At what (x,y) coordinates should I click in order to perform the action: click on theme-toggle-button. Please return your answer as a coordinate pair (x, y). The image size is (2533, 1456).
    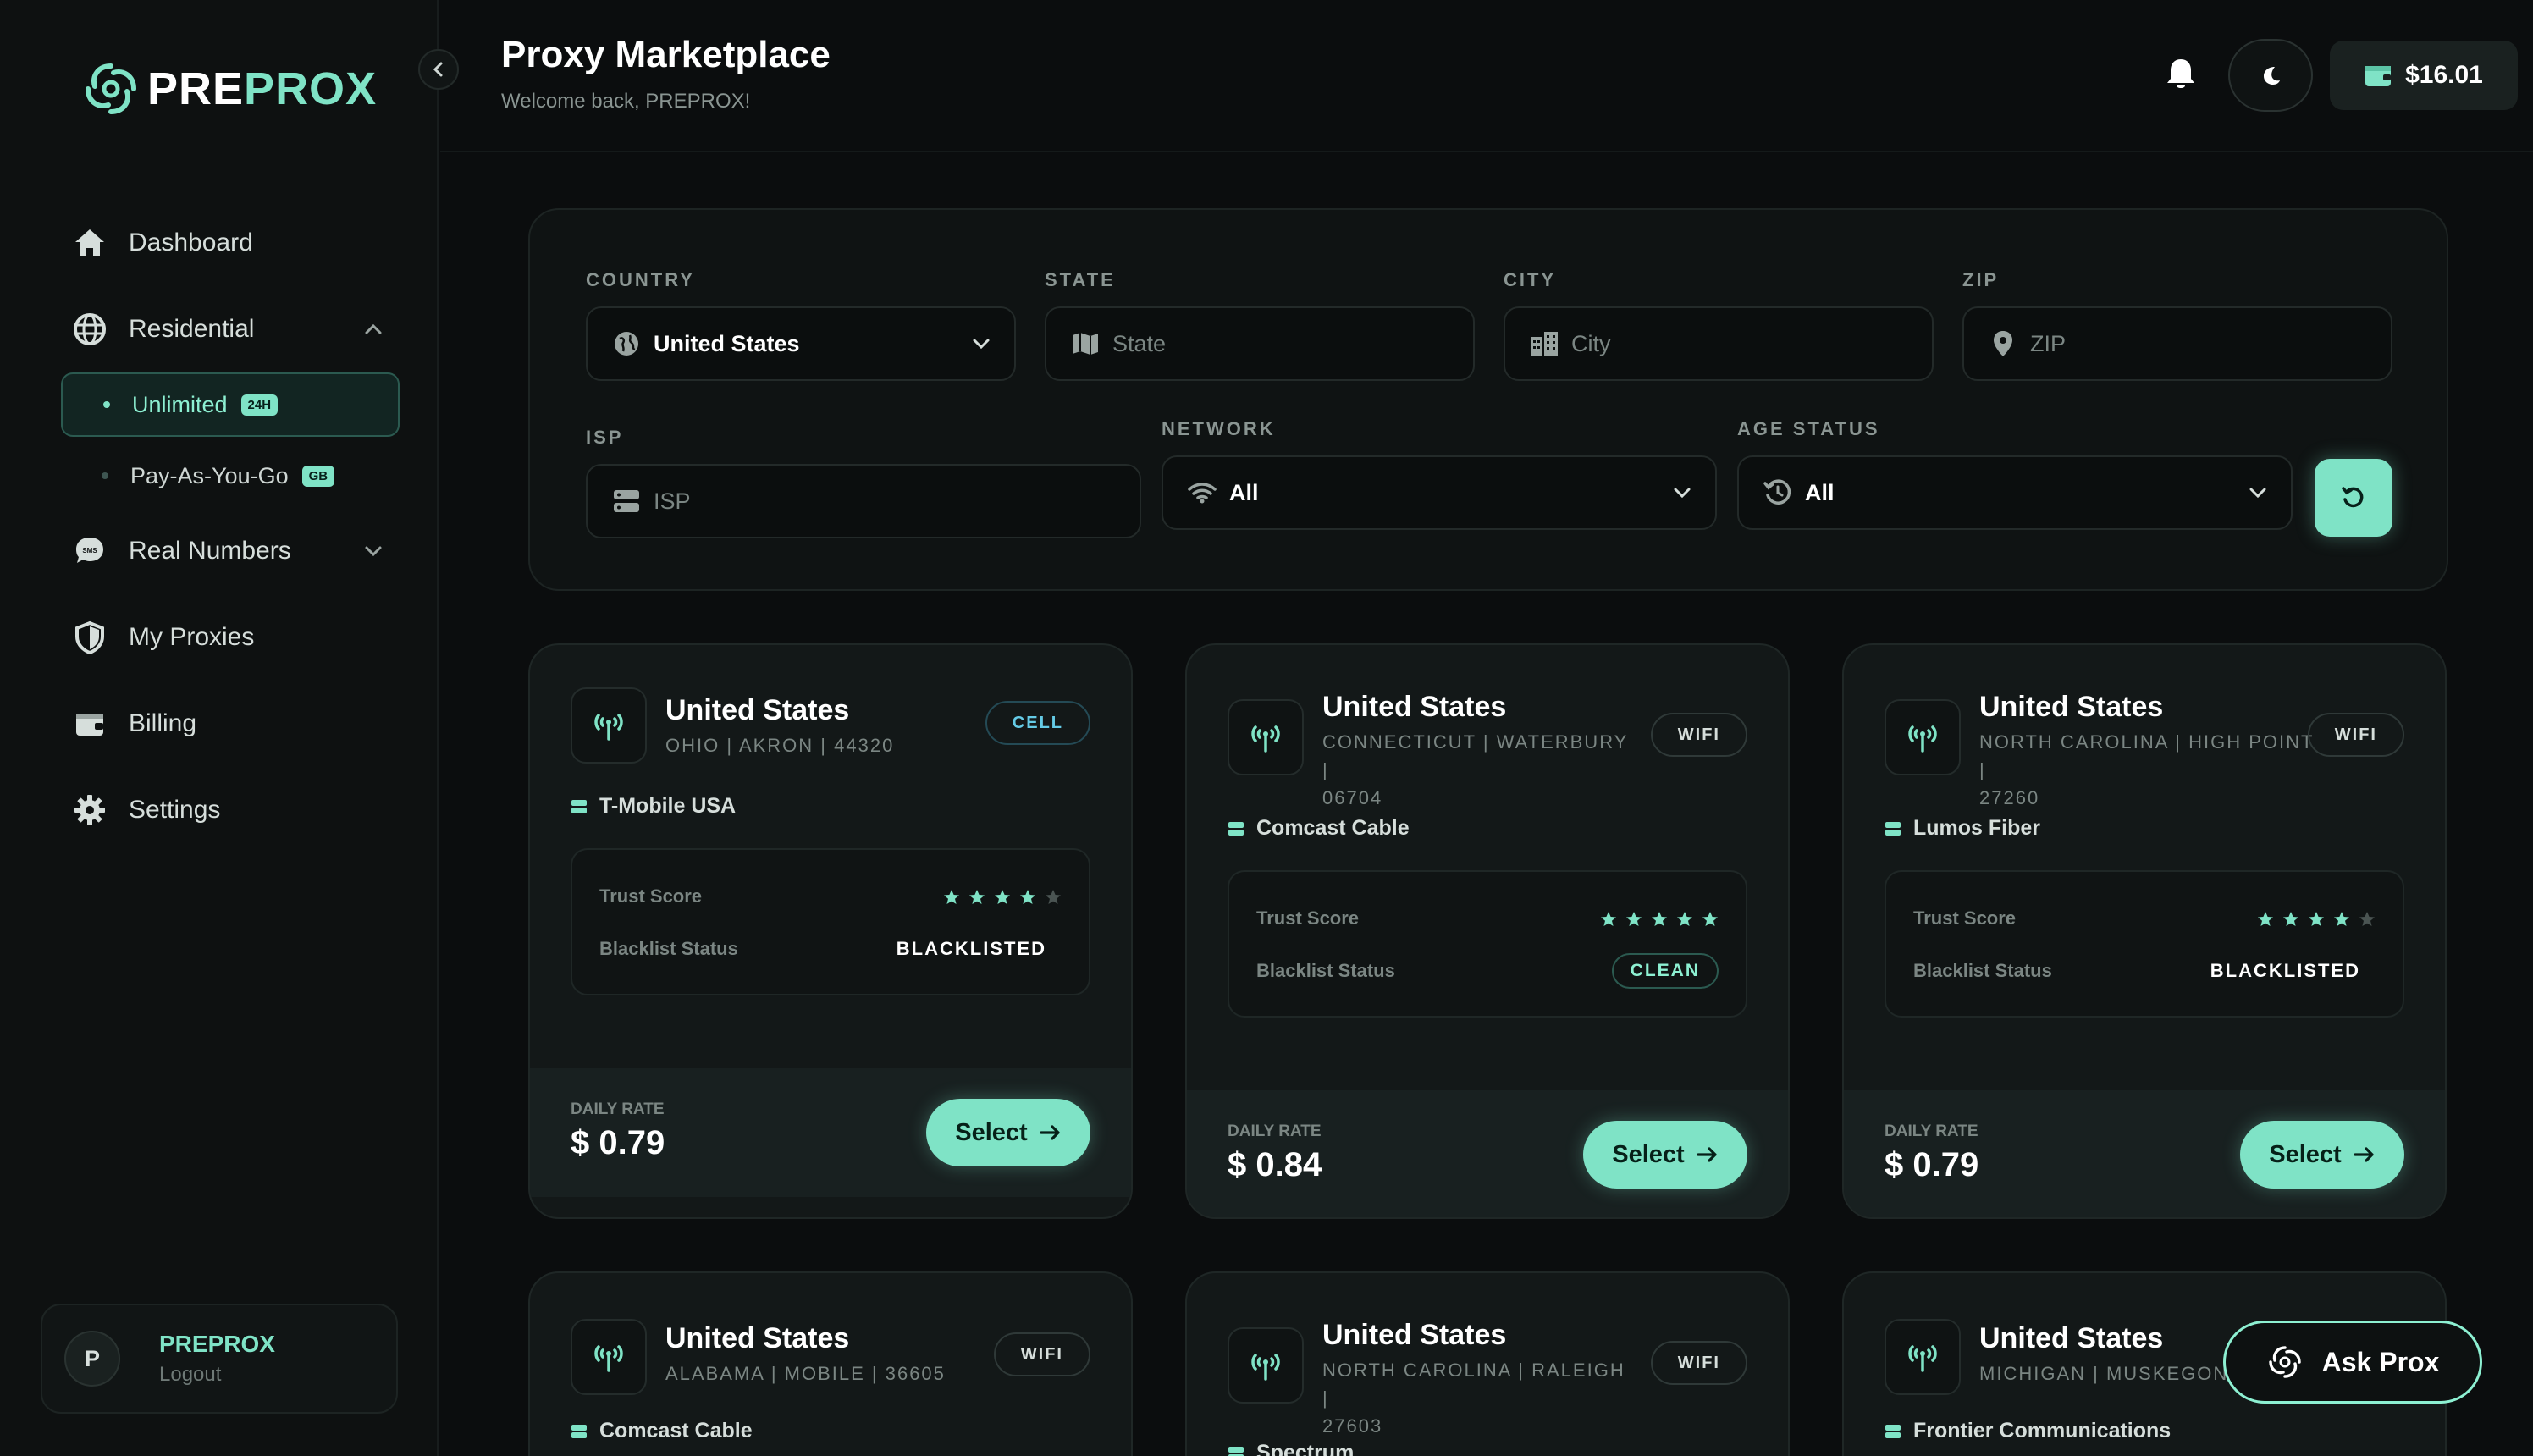
    Looking at the image, I should click on (2270, 75).